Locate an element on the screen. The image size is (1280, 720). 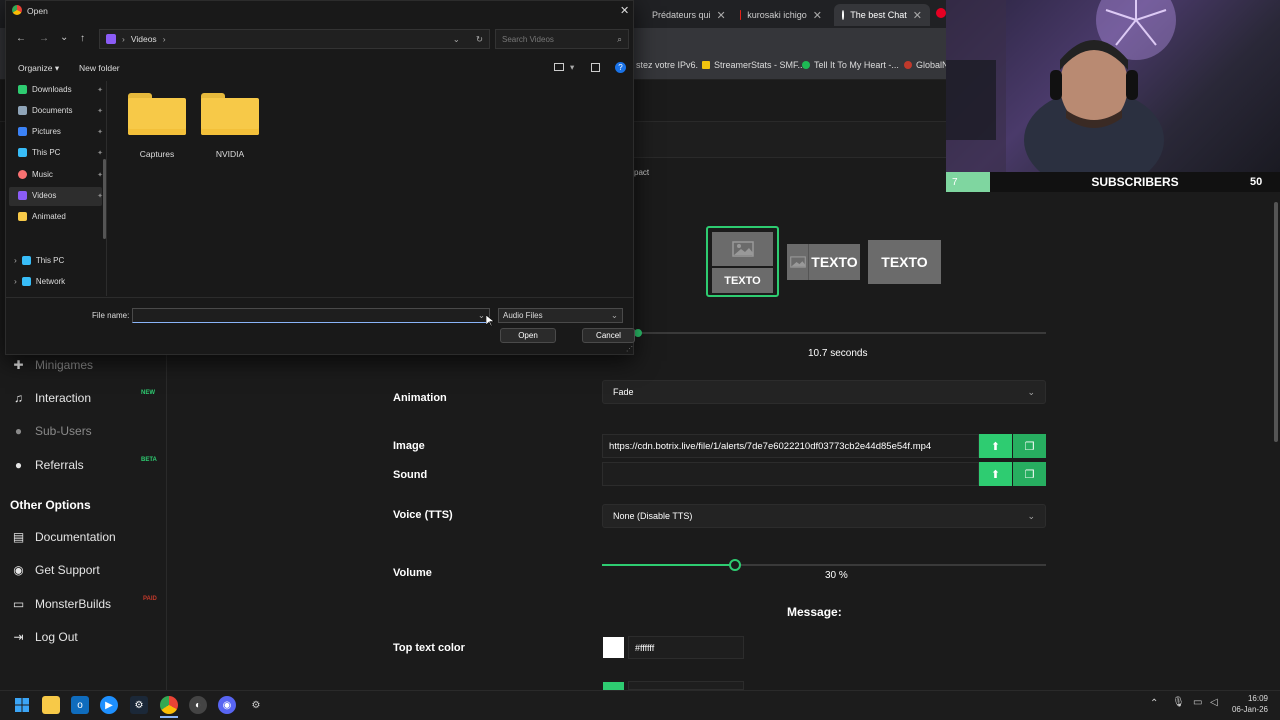
organize-button: Organize ▾ is located at coordinates (38, 68).